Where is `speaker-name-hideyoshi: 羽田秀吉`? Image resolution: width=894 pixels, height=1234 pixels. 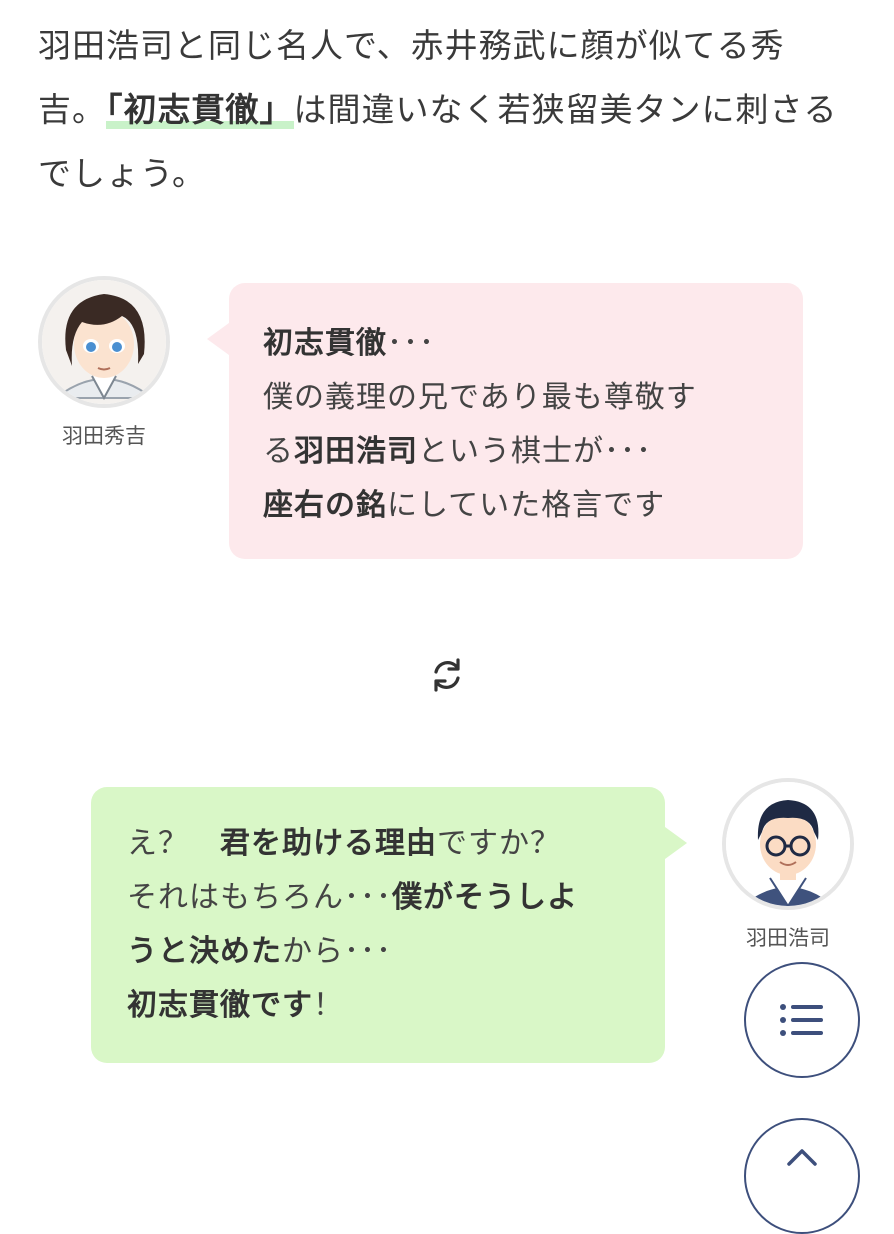
speaker-name-hideyoshi: 羽田秀吉 is located at coordinates (104, 436).